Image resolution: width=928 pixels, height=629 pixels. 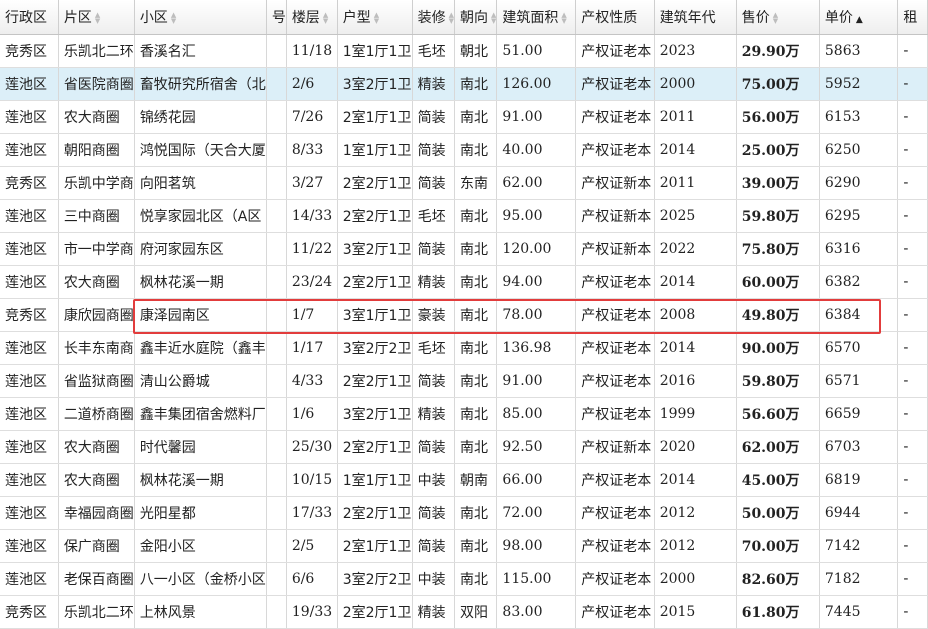 What do you see at coordinates (29, 546) in the screenshot?
I see `cell-district: 莲池区` at bounding box center [29, 546].